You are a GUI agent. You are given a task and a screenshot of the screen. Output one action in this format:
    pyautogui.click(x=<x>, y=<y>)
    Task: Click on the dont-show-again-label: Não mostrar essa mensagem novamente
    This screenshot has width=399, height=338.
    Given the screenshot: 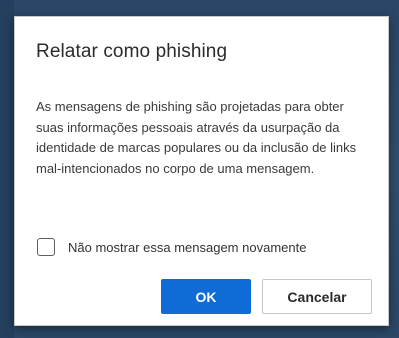 What is the action you would take?
    pyautogui.click(x=187, y=247)
    